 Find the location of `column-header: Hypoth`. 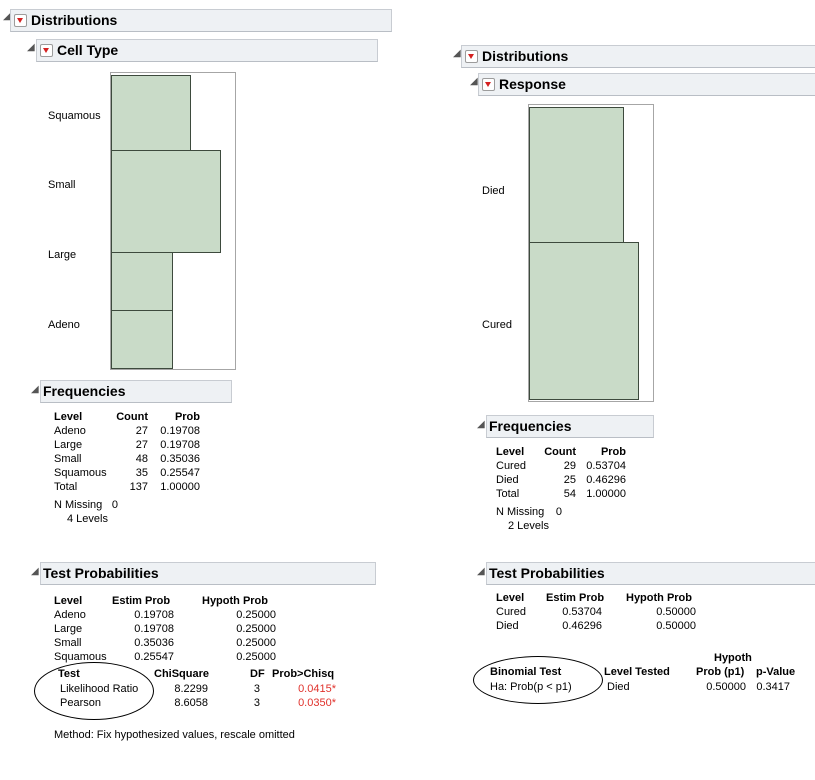

column-header: Hypoth is located at coordinates (733, 658).